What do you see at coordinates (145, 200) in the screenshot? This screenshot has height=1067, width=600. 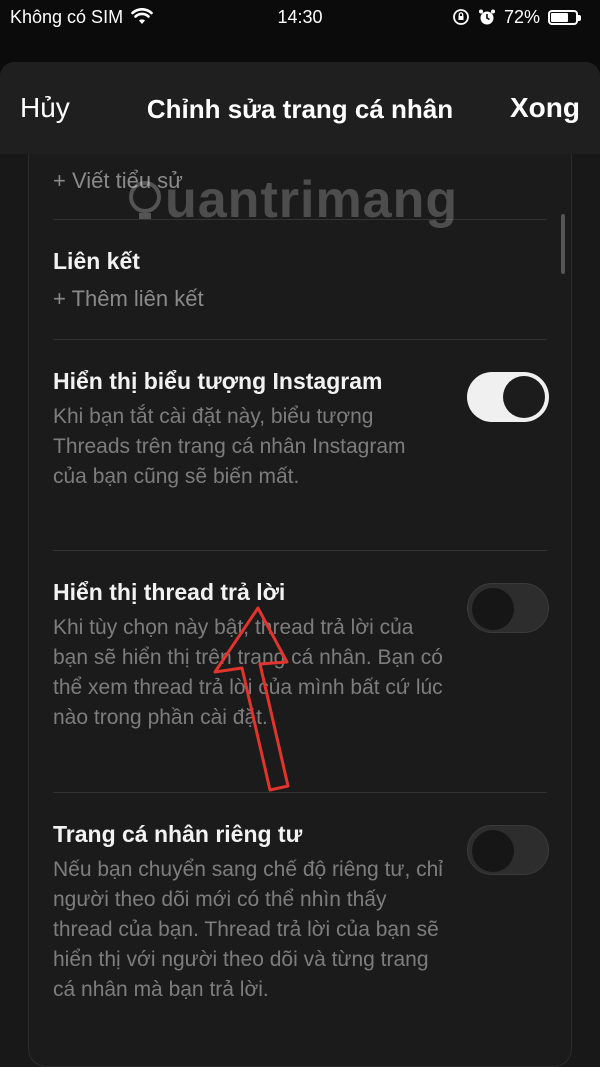 I see `lightbulb-icon` at bounding box center [145, 200].